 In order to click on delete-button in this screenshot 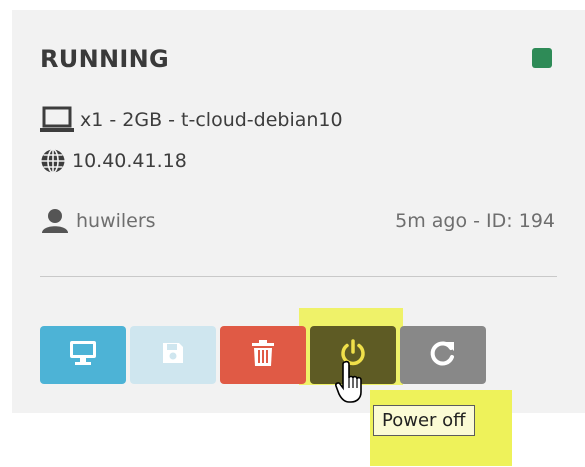, I will do `click(263, 355)`.